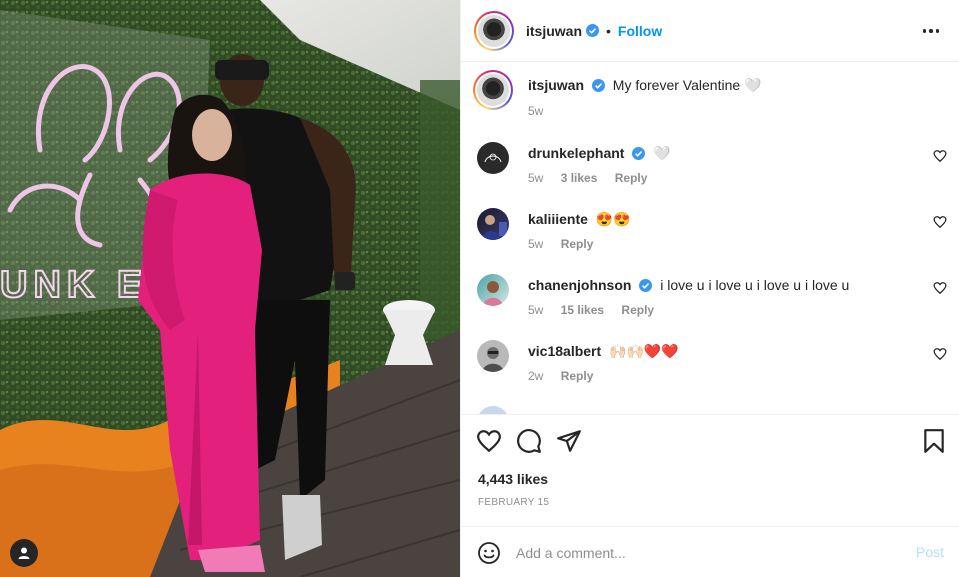 The width and height of the screenshot is (959, 577). Describe the element at coordinates (489, 441) in the screenshot. I see `heart-icon` at that location.